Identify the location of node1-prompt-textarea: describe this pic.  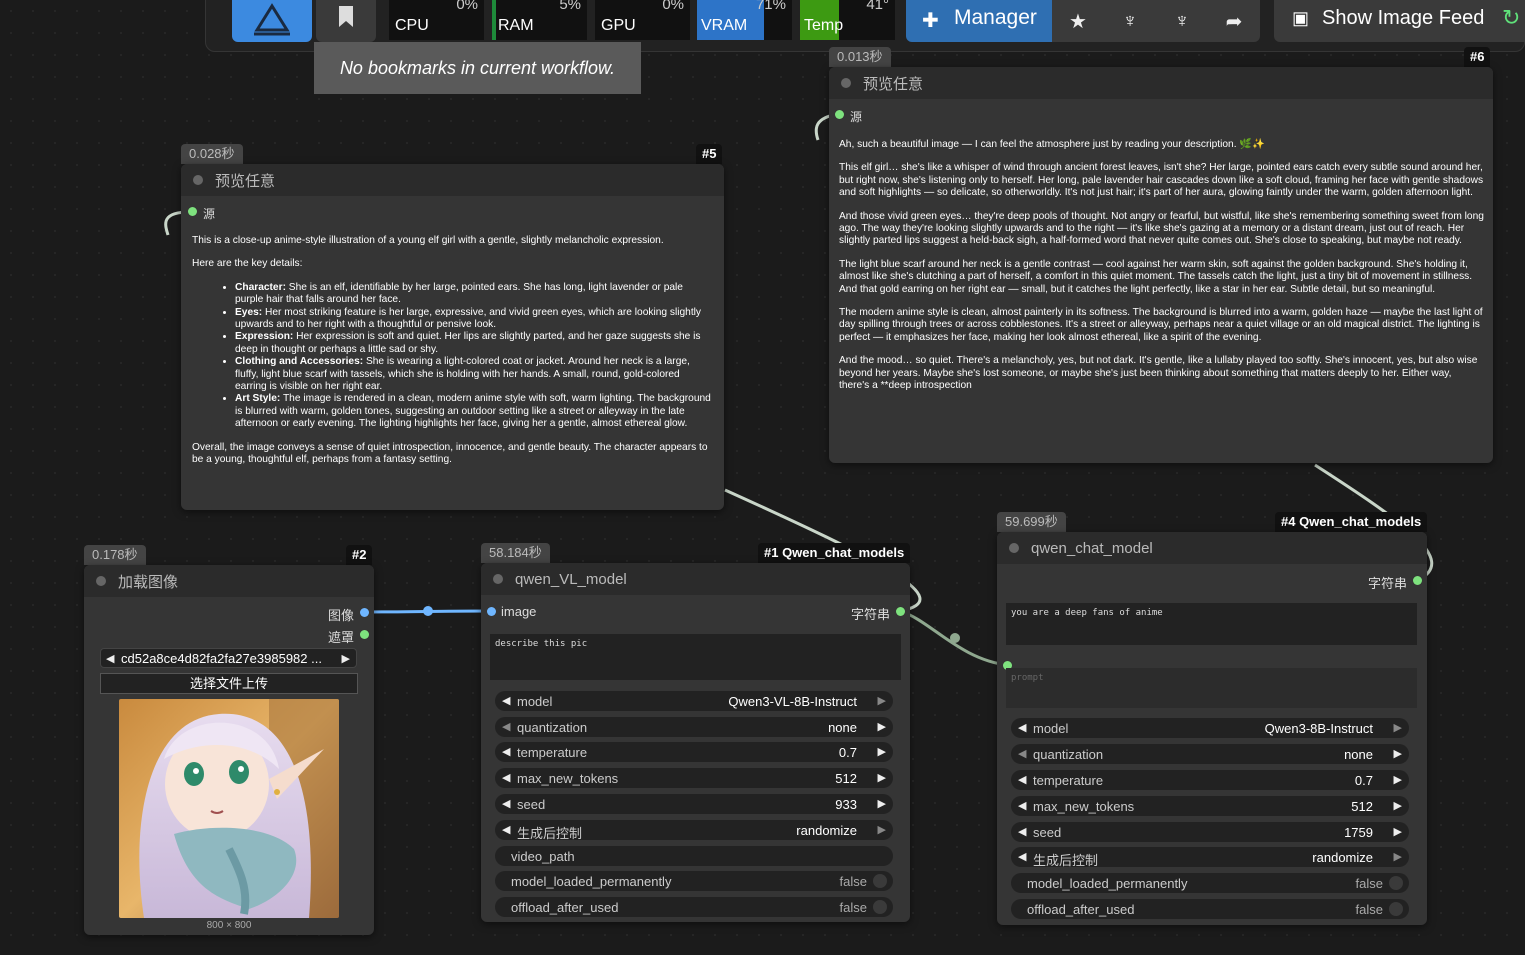
(695, 657).